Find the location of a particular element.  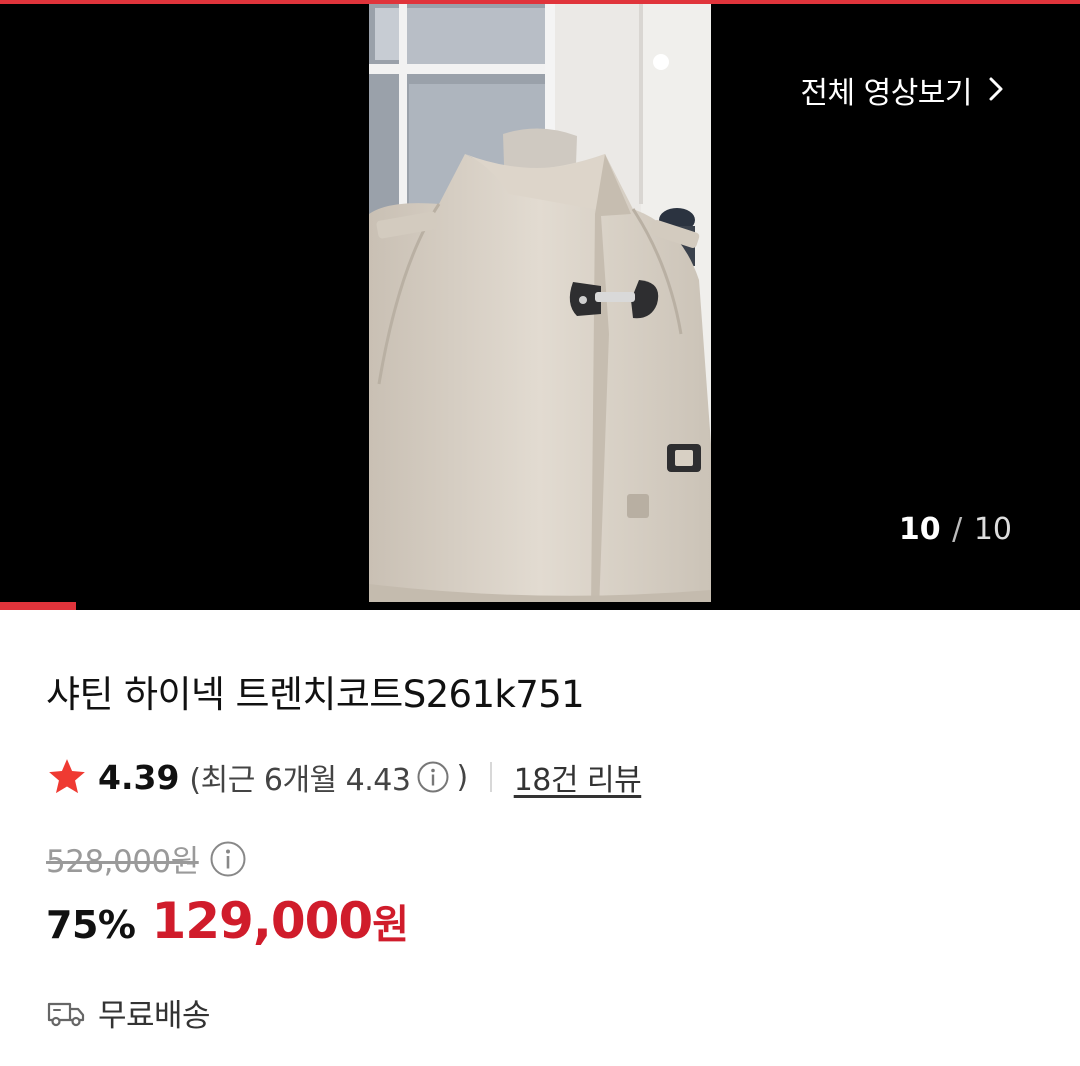

original-price: 528,000원 is located at coordinates (122, 862).